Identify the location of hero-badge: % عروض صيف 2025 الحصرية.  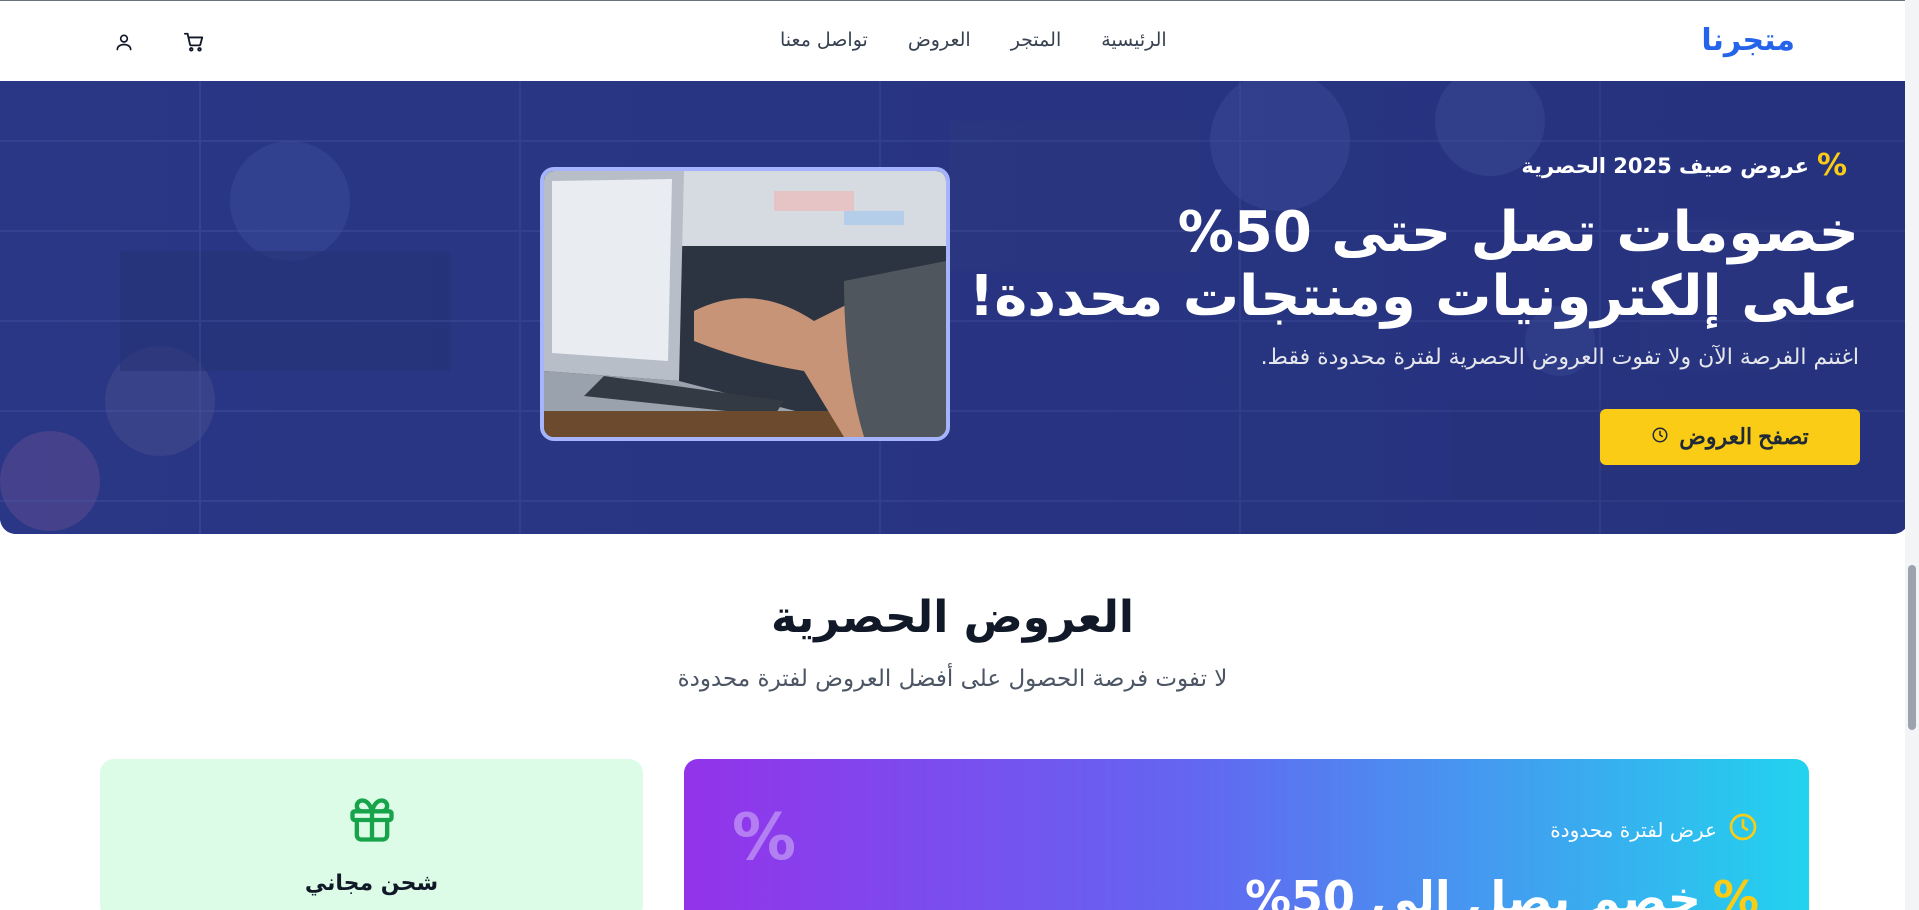
(1684, 166).